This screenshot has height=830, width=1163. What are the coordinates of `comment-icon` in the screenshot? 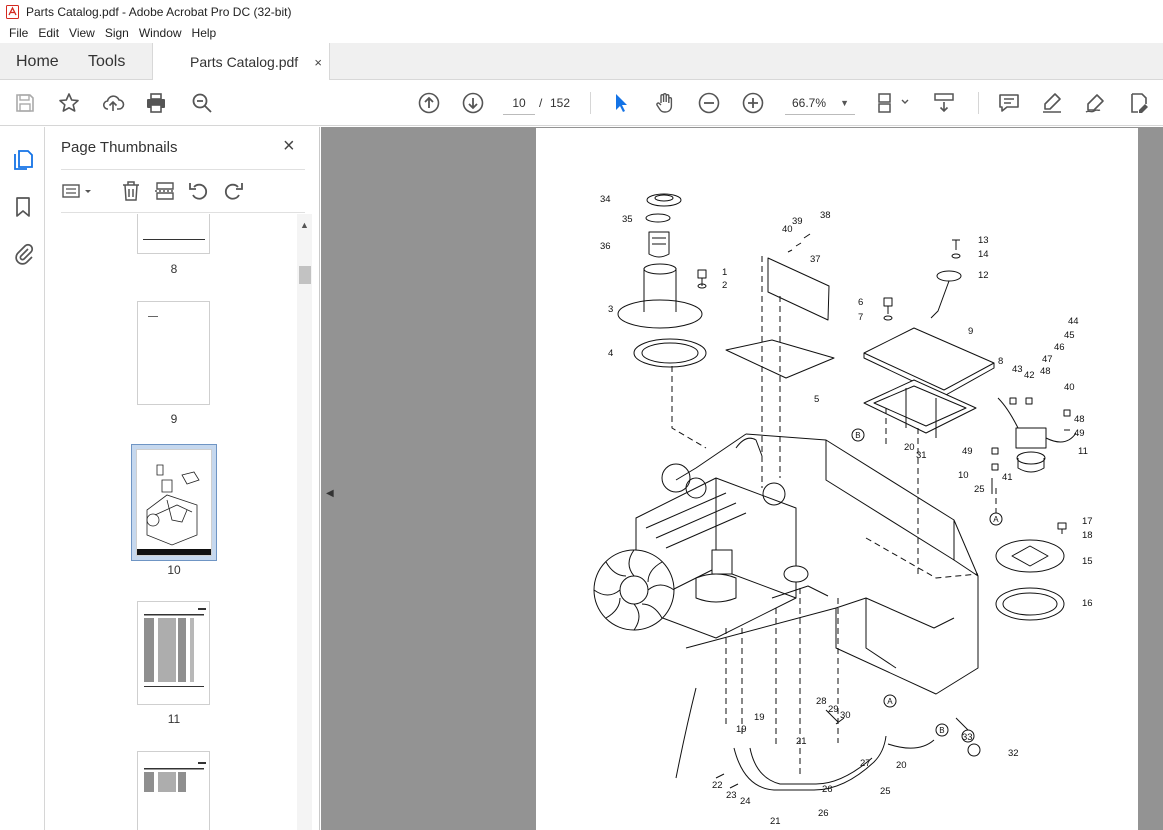 It's located at (1009, 103).